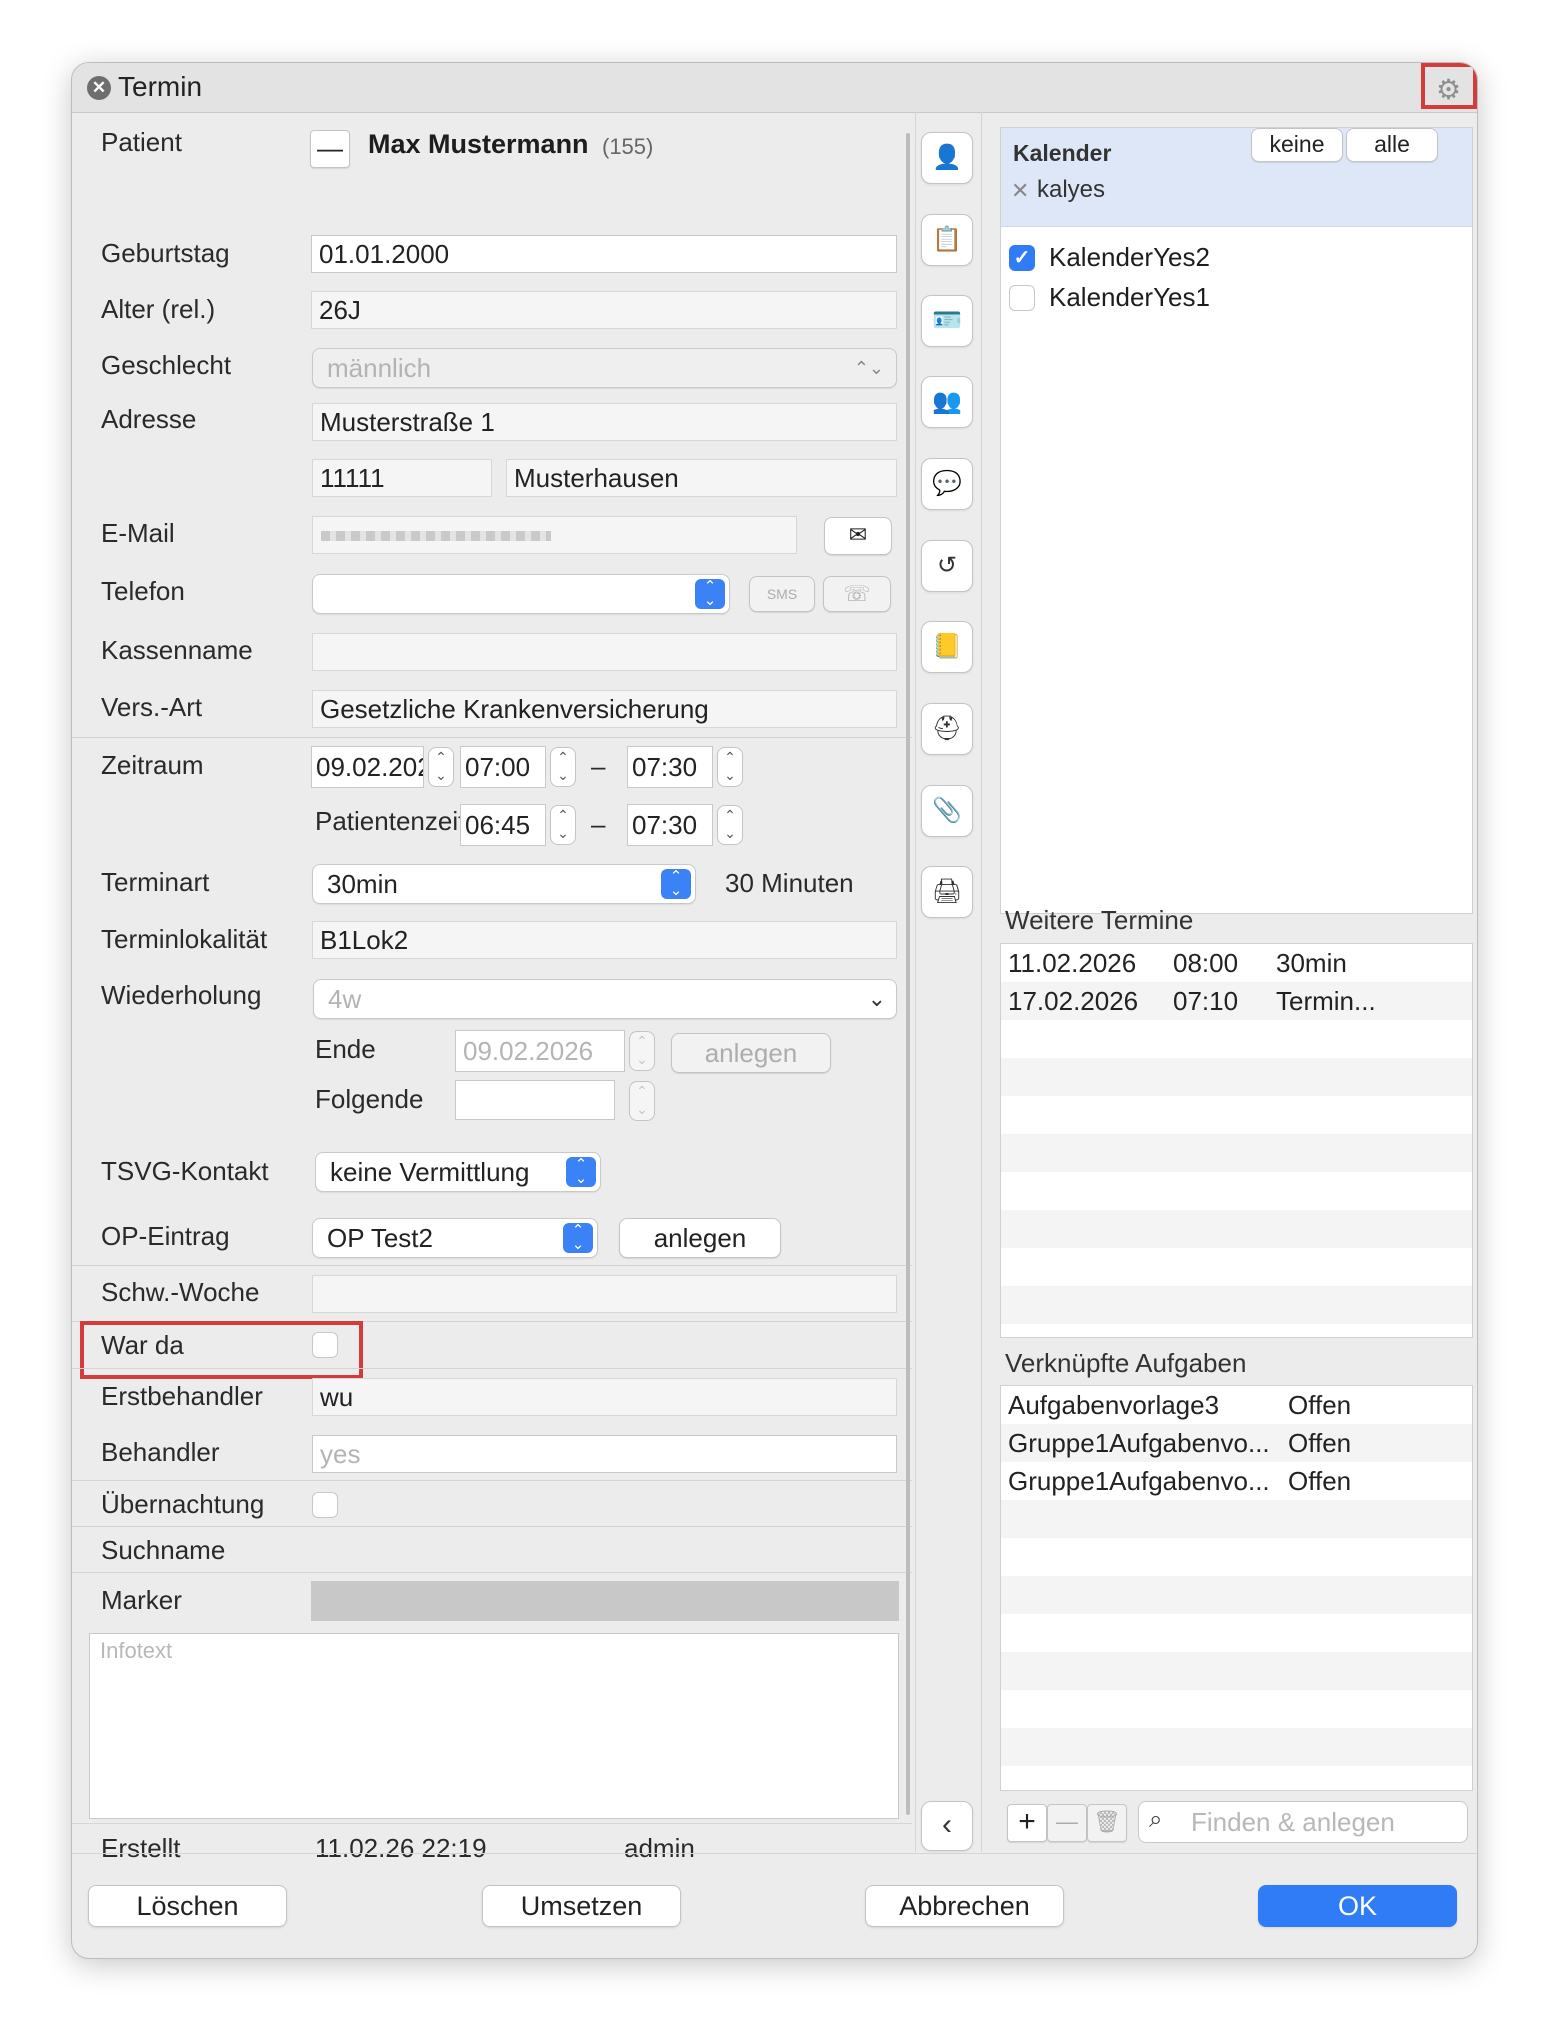 This screenshot has width=1546, height=2034. Describe the element at coordinates (947, 566) in the screenshot. I see `history-icon: ↺` at that location.